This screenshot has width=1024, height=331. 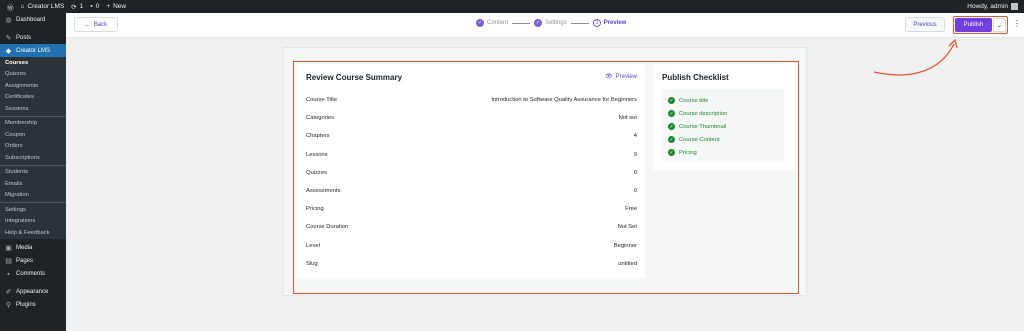 I want to click on menu-label: Comments, so click(x=31, y=274).